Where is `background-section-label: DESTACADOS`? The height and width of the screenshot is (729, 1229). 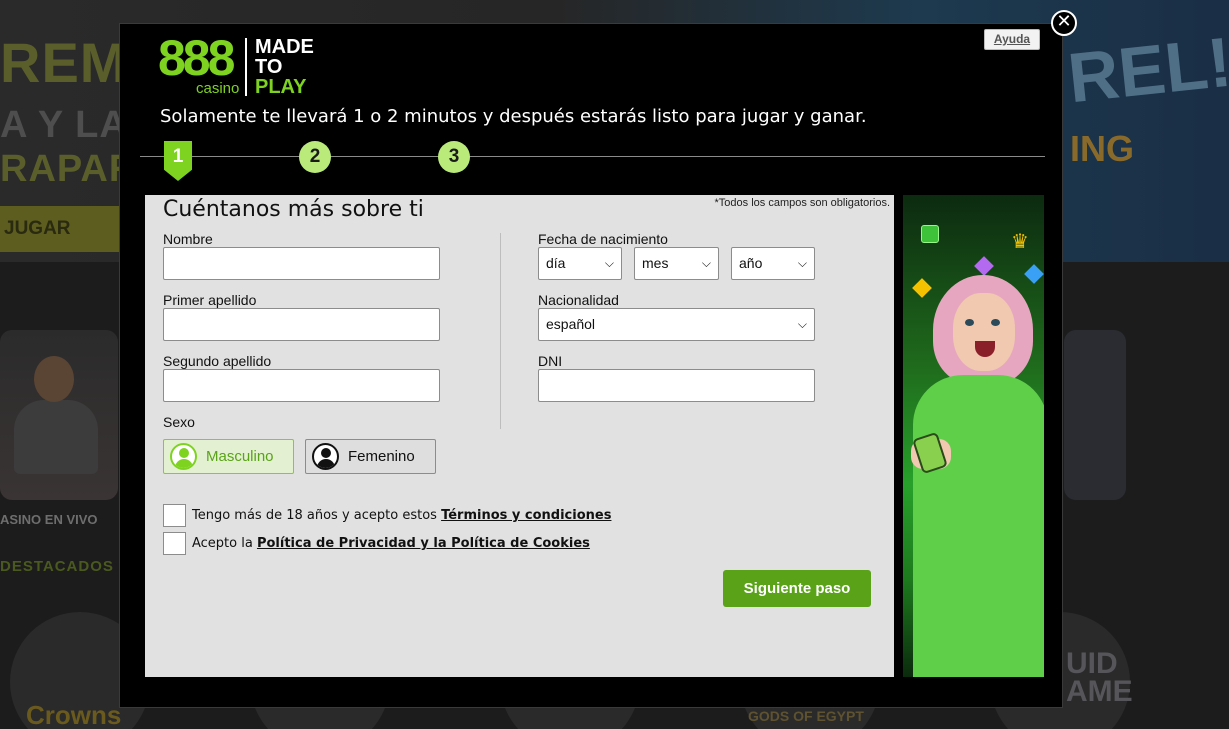
background-section-label: DESTACADOS is located at coordinates (57, 566).